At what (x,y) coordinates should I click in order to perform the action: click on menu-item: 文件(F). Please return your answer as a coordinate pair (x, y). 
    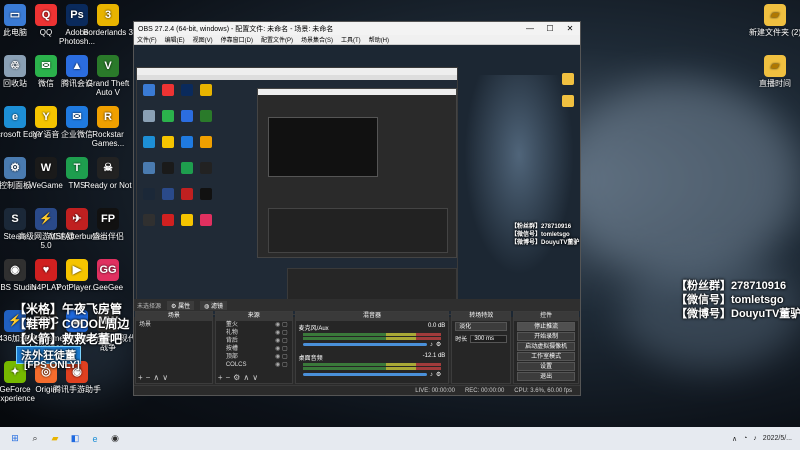
    Looking at the image, I should click on (147, 39).